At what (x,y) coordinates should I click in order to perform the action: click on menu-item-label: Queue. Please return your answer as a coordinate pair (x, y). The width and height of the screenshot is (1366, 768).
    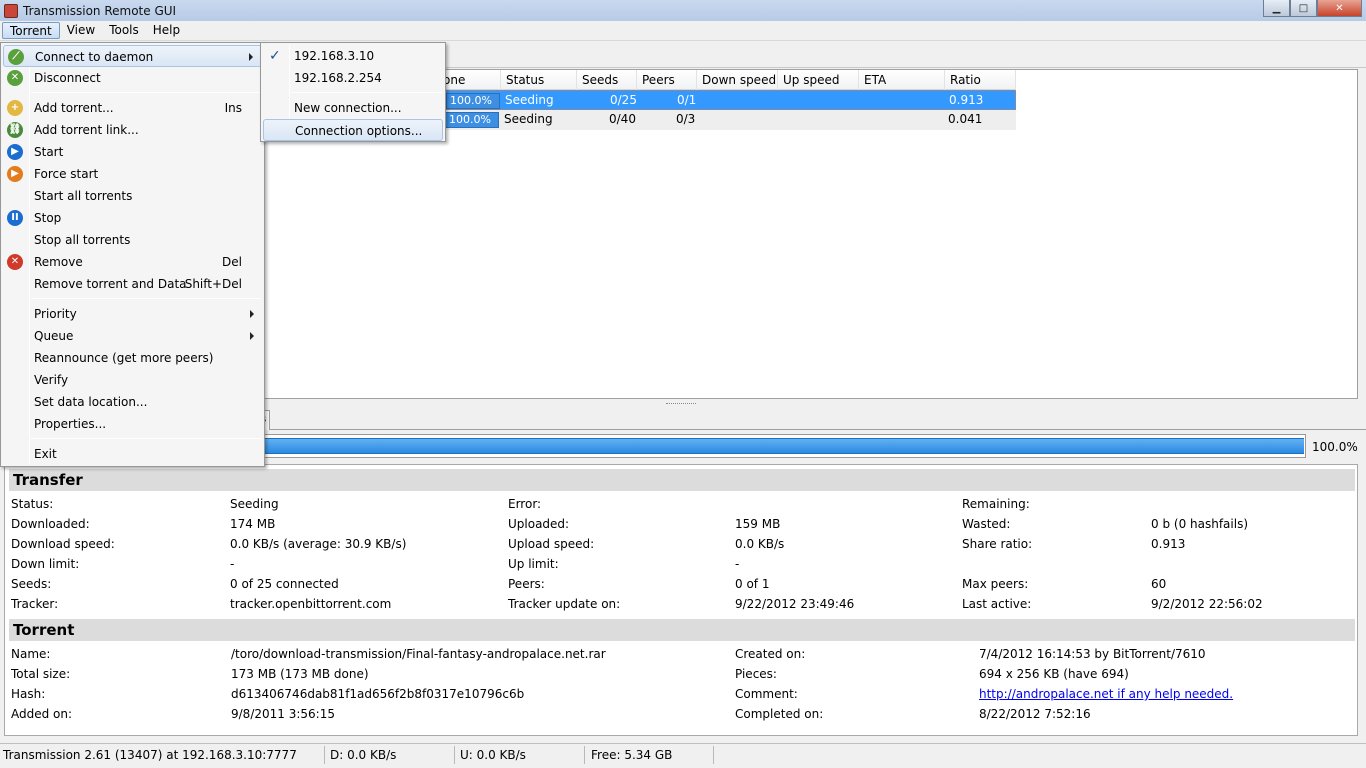
    Looking at the image, I should click on (54, 336).